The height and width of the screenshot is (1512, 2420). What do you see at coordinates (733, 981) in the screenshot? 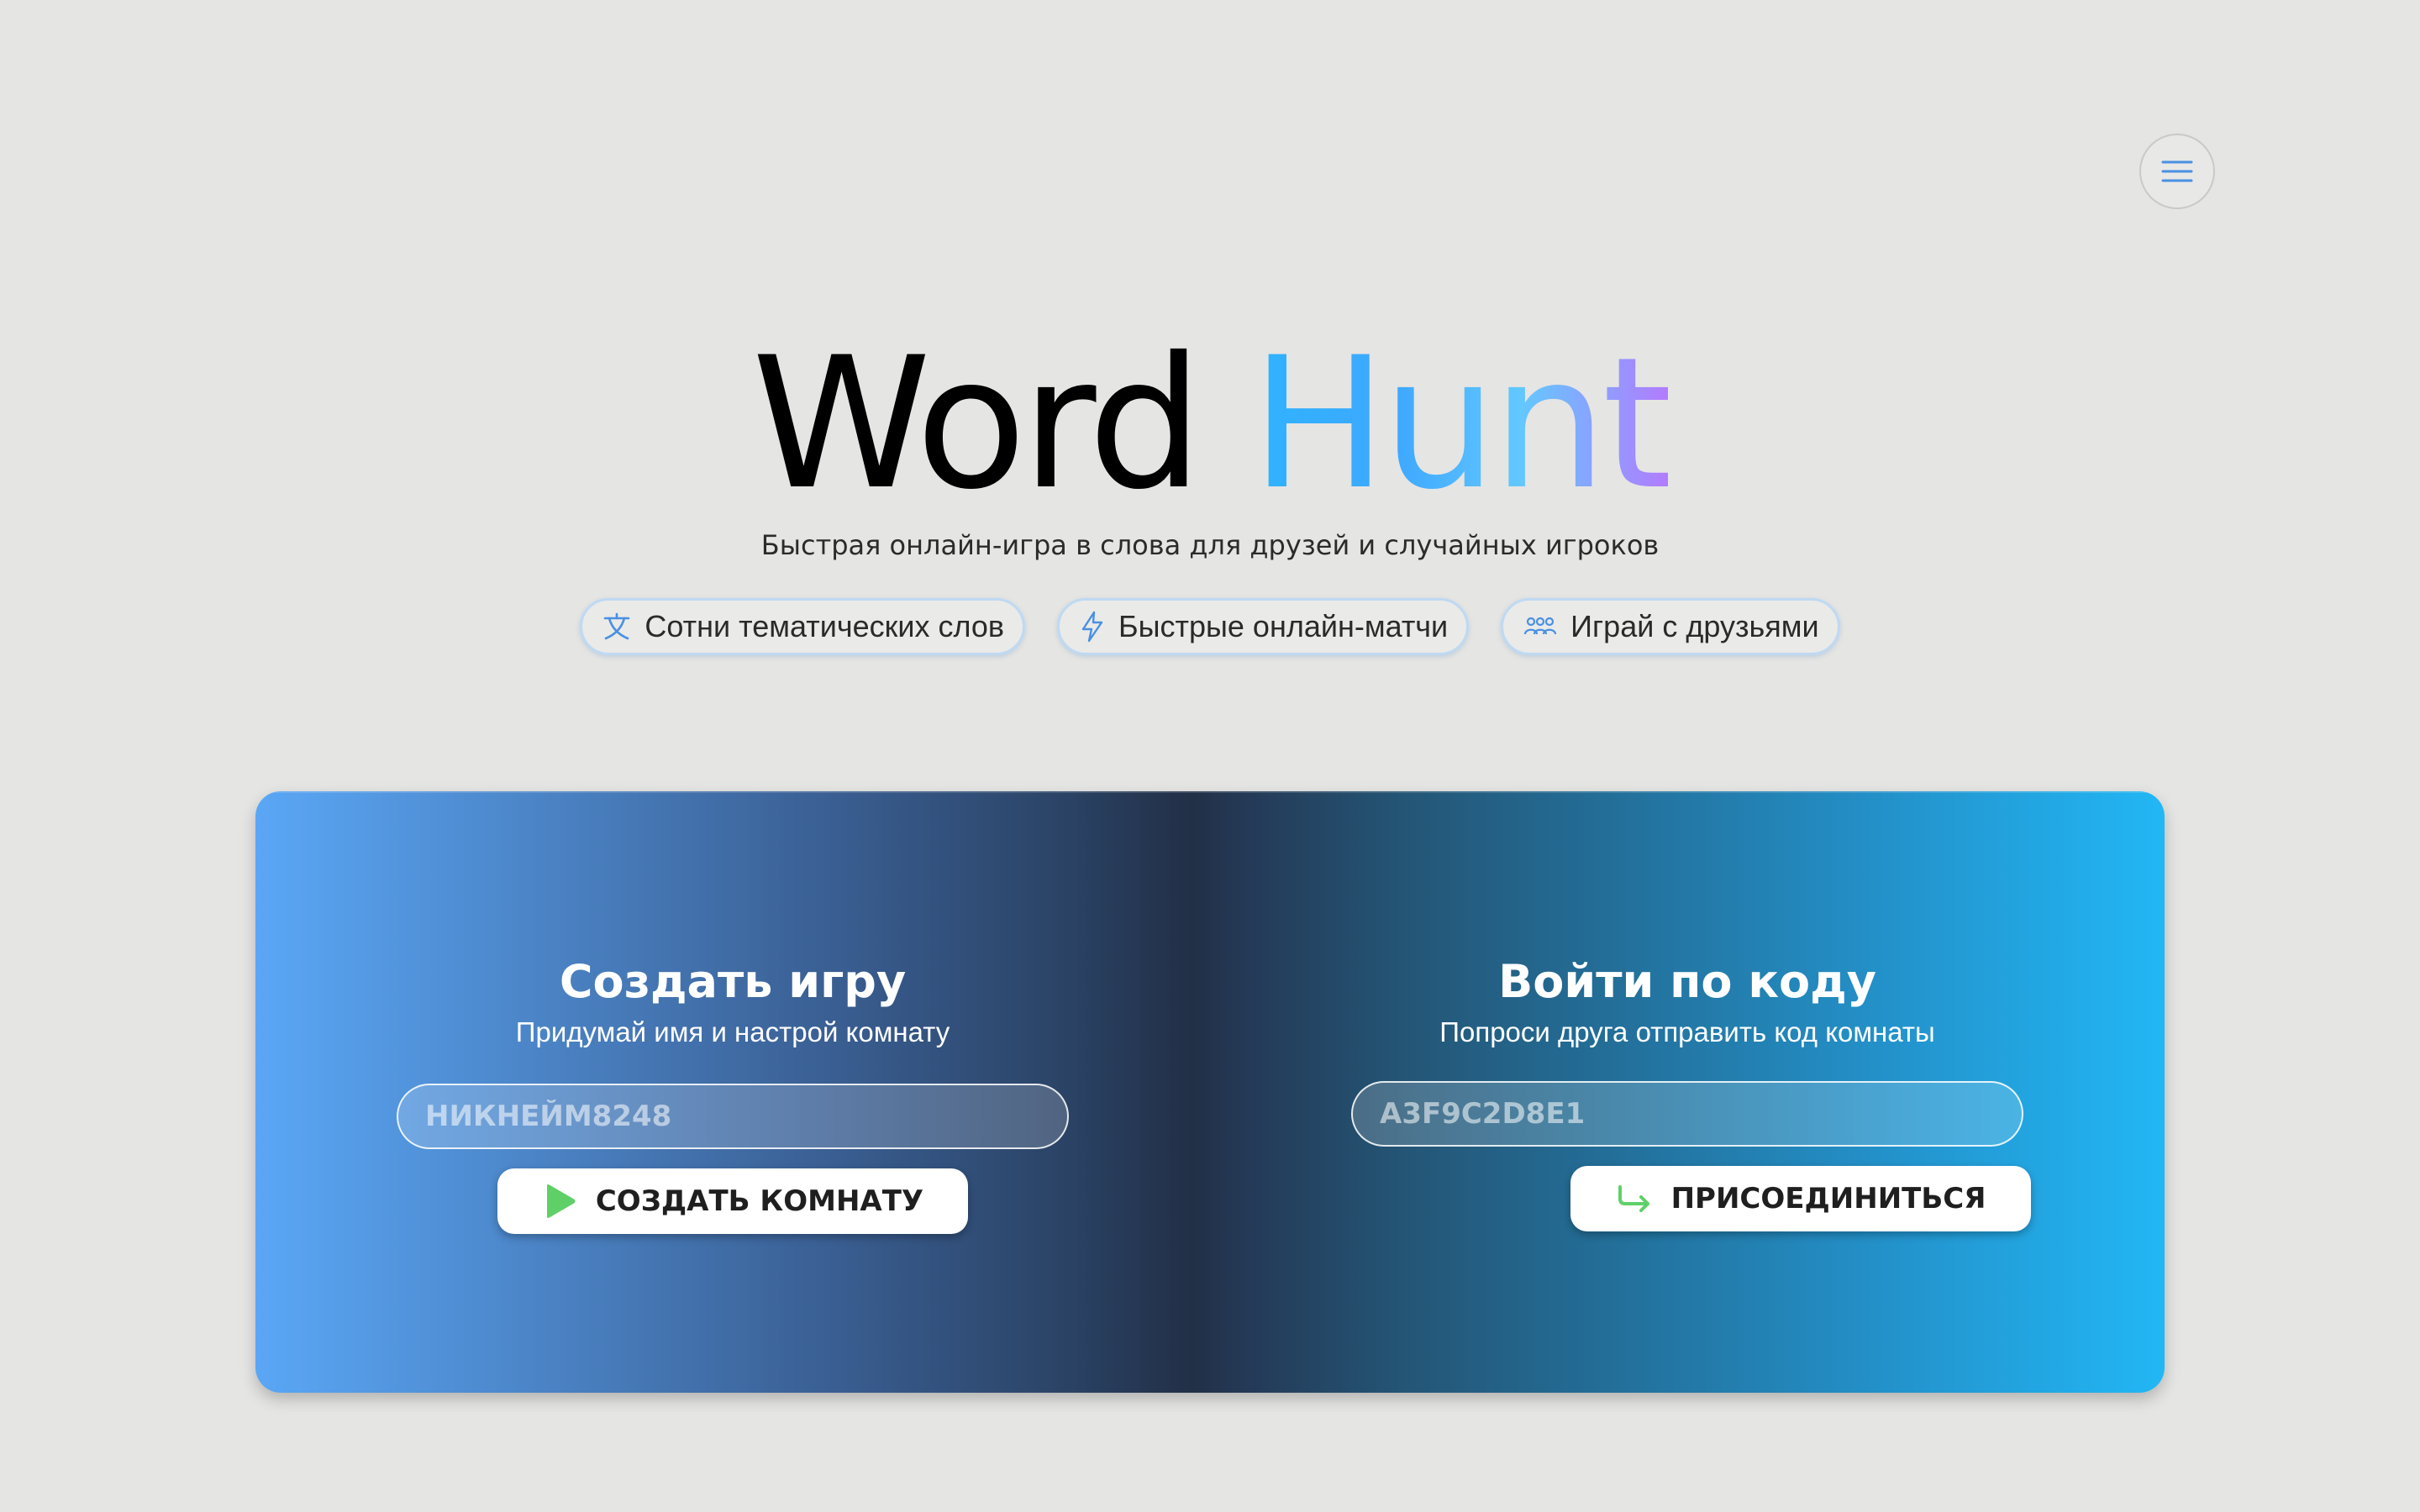
I see `create-game-heading: Создать игру` at bounding box center [733, 981].